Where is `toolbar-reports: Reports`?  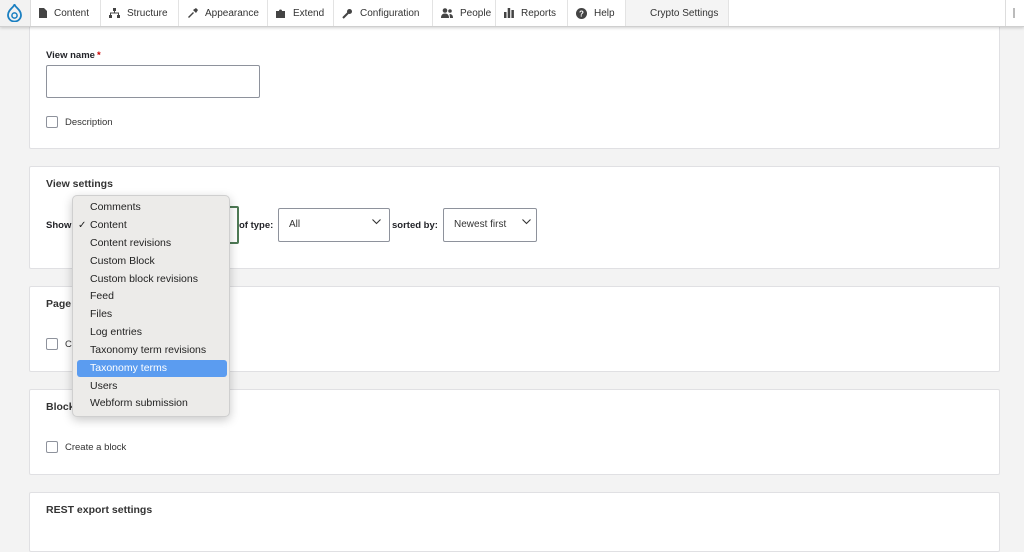 toolbar-reports: Reports is located at coordinates (532, 13).